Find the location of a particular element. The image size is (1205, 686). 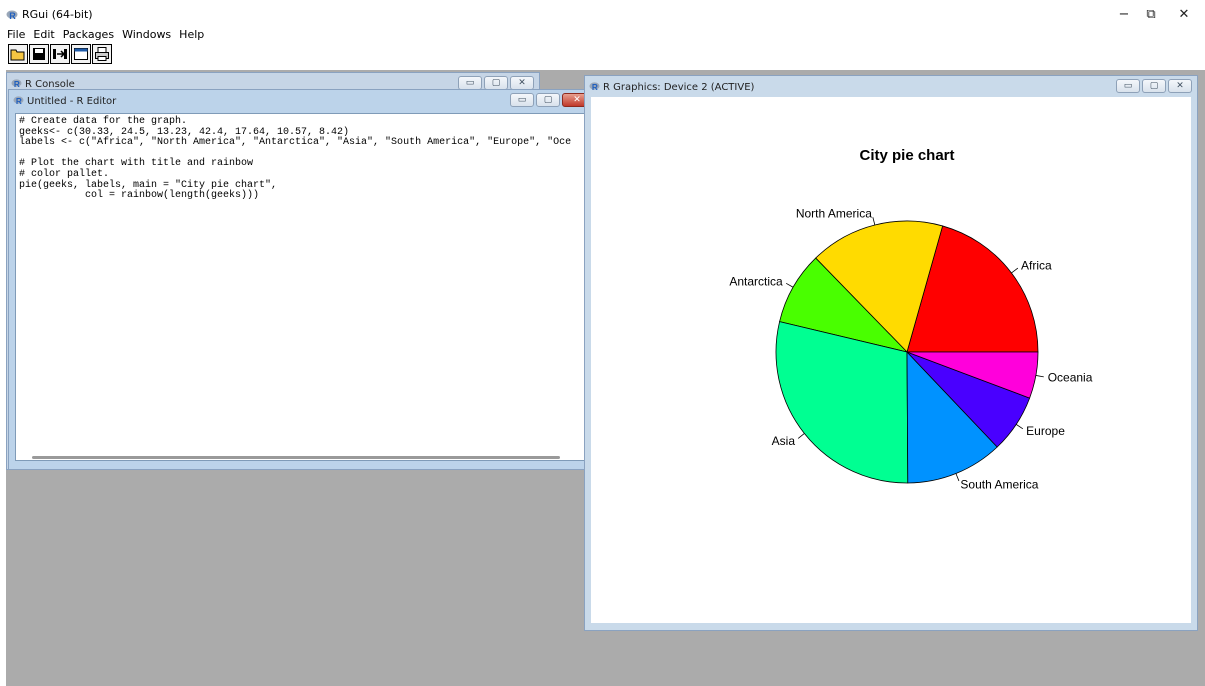

menu-bar: File Edit Packages Windows Help is located at coordinates (602, 35).